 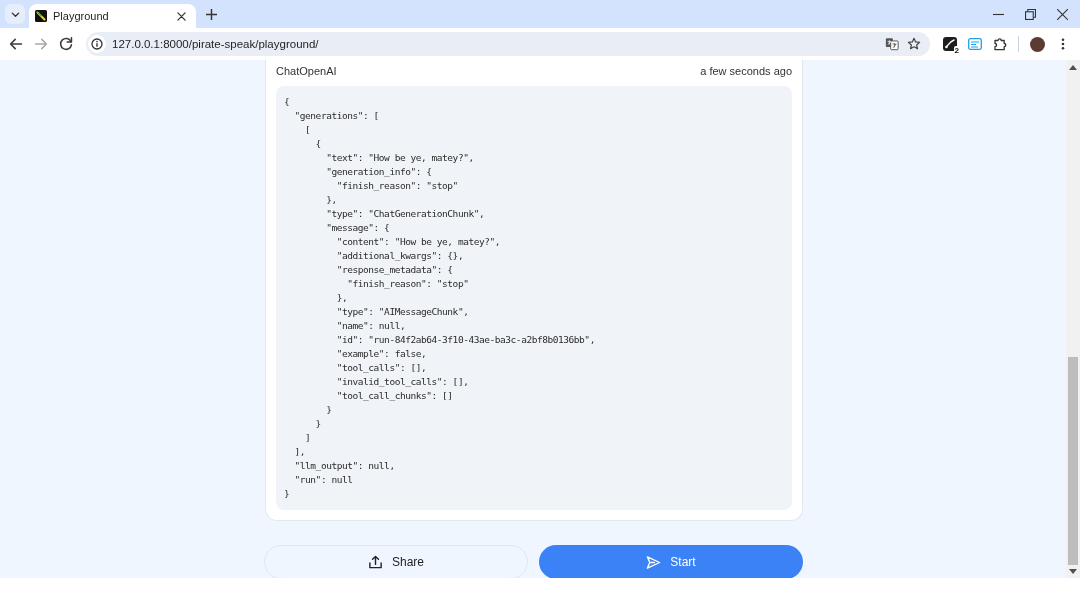 I want to click on share-button: Share, so click(x=396, y=561).